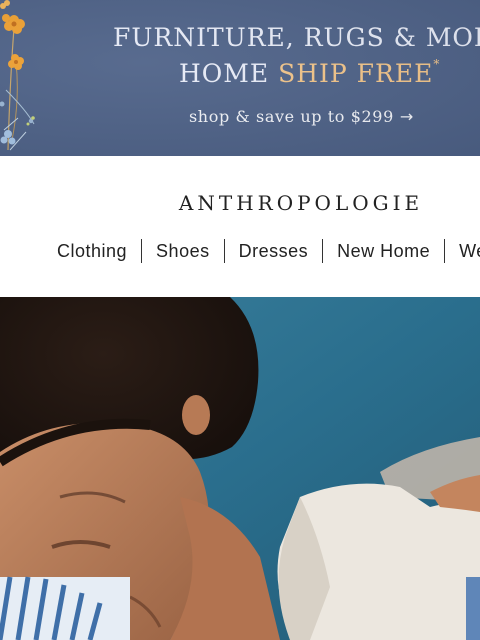  Describe the element at coordinates (383, 251) in the screenshot. I see `nav-item-new-home: New Home` at that location.